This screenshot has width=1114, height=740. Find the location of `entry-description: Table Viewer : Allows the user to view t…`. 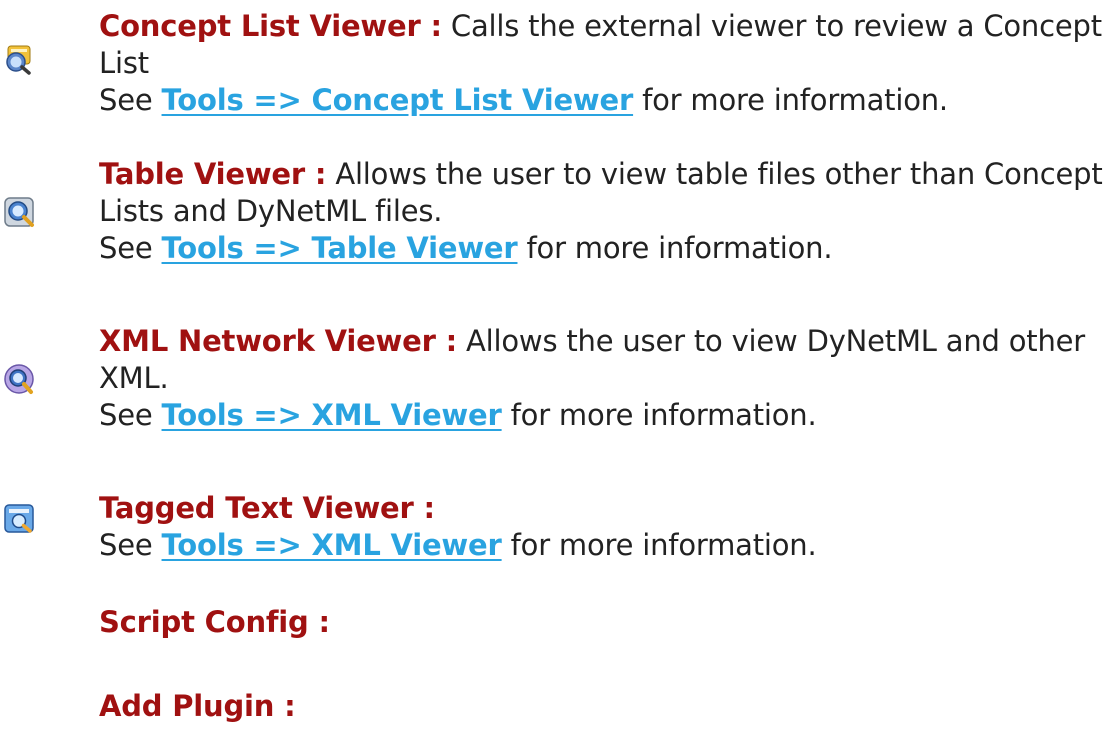

entry-description: Table Viewer : Allows the user to view t… is located at coordinates (601, 192).